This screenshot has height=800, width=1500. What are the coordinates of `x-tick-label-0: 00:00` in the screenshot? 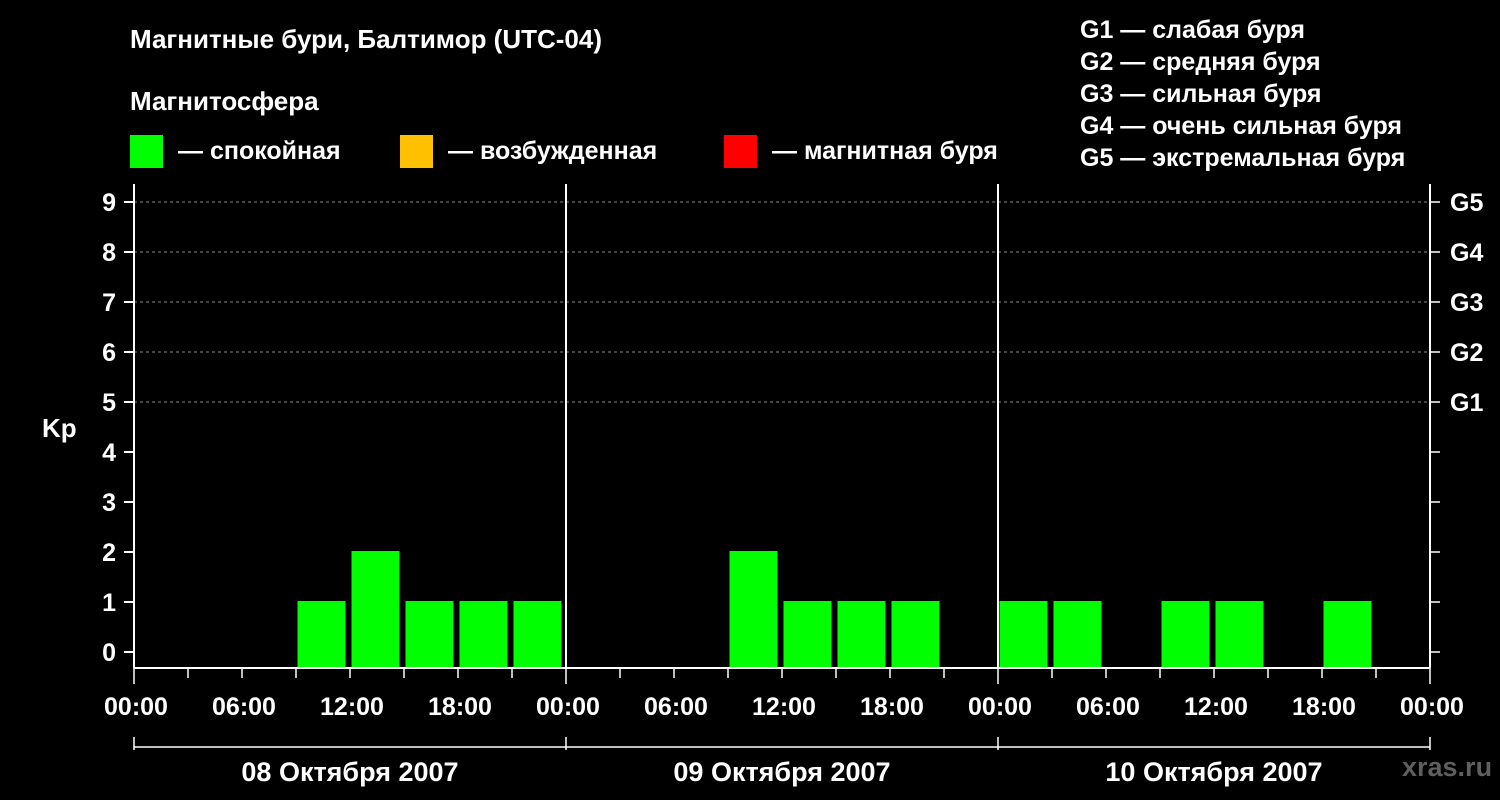 It's located at (136, 707).